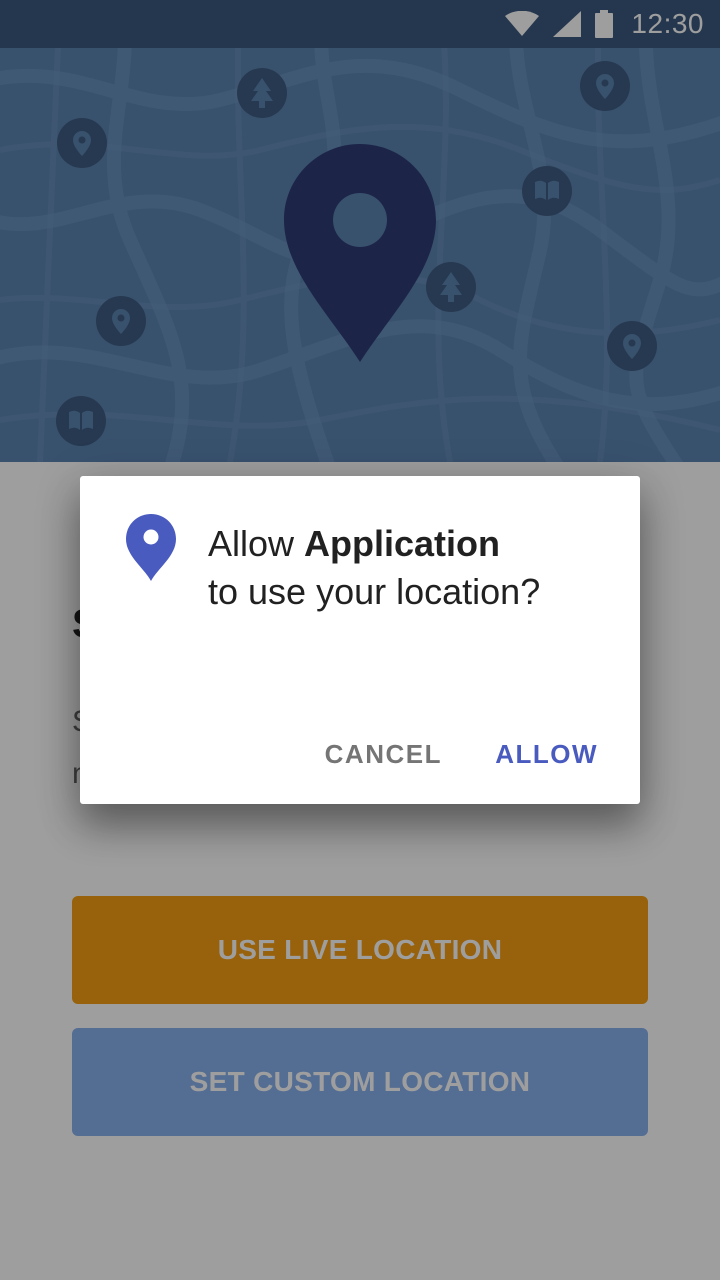 The width and height of the screenshot is (720, 1280). Describe the element at coordinates (256, 543) in the screenshot. I see `dialog-message-prefix: Allow` at that location.